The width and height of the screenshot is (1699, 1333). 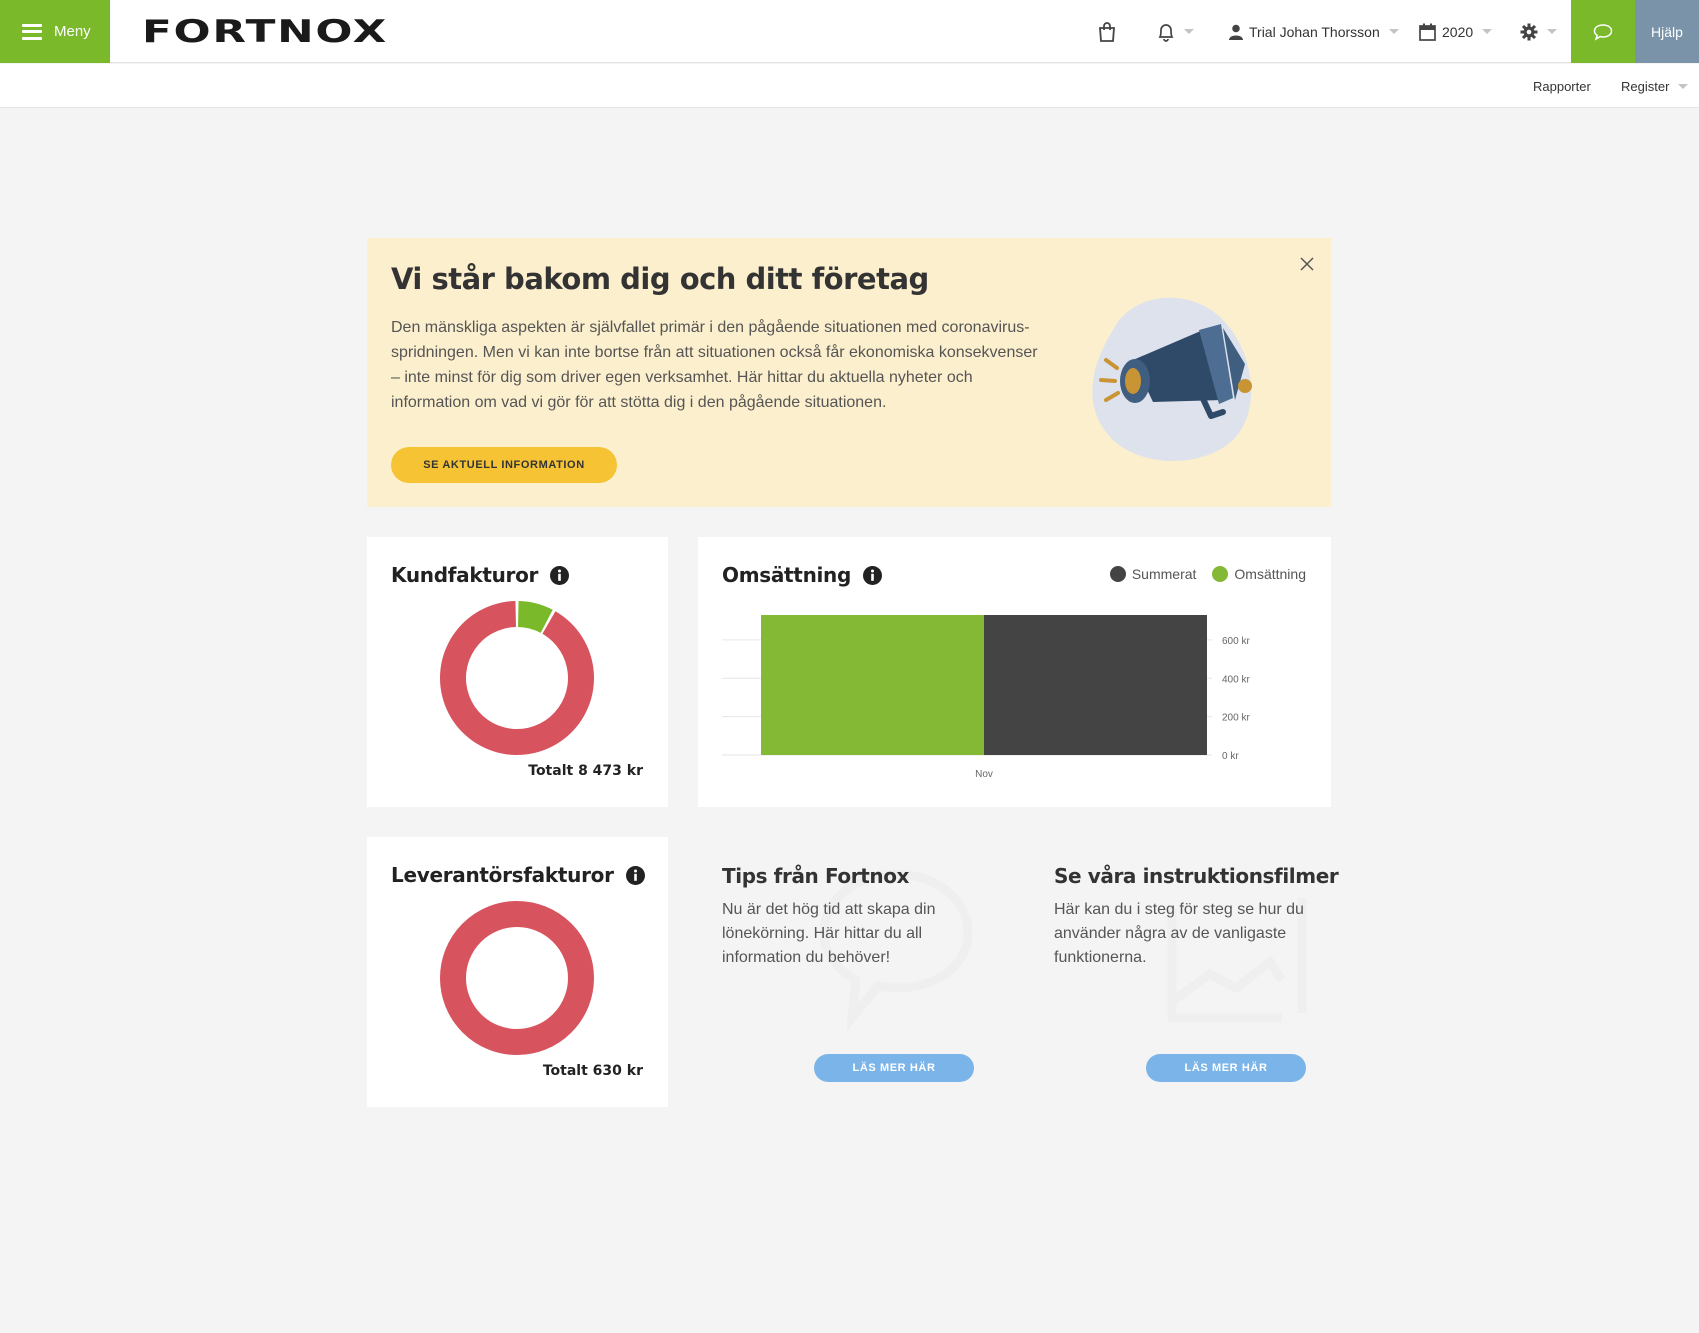 I want to click on legend-item-summerat: Summerat, so click(x=1153, y=574).